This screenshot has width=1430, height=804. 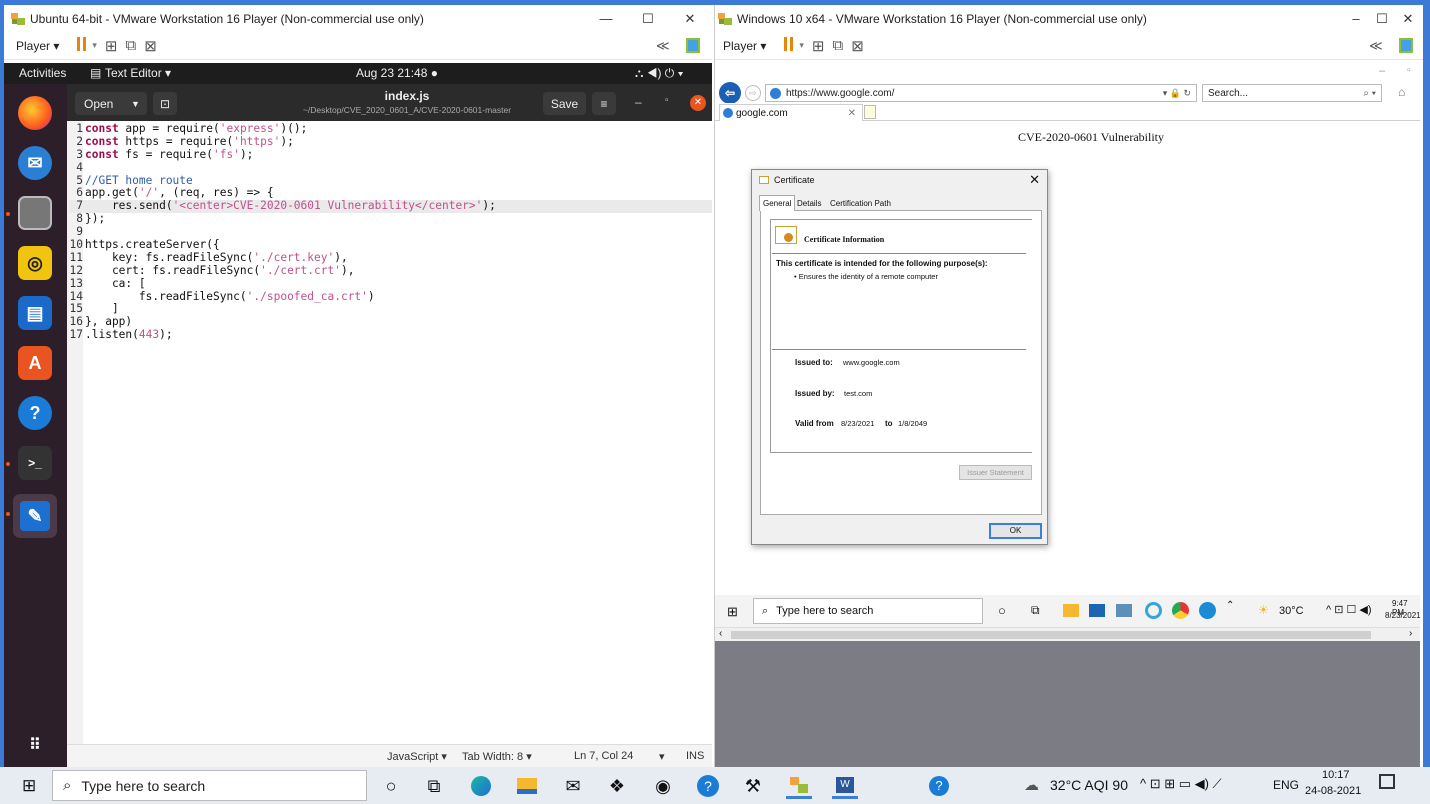 I want to click on minimize-button: –, so click(x=1356, y=18).